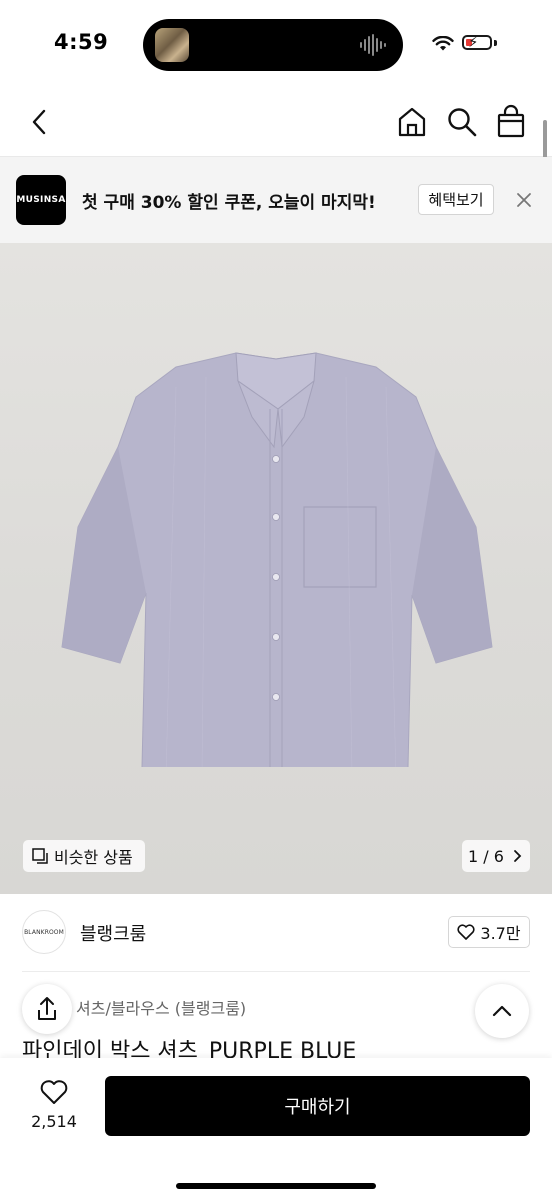 The width and height of the screenshot is (552, 1200). What do you see at coordinates (486, 856) in the screenshot?
I see `image-counter-text: 1 / 6` at bounding box center [486, 856].